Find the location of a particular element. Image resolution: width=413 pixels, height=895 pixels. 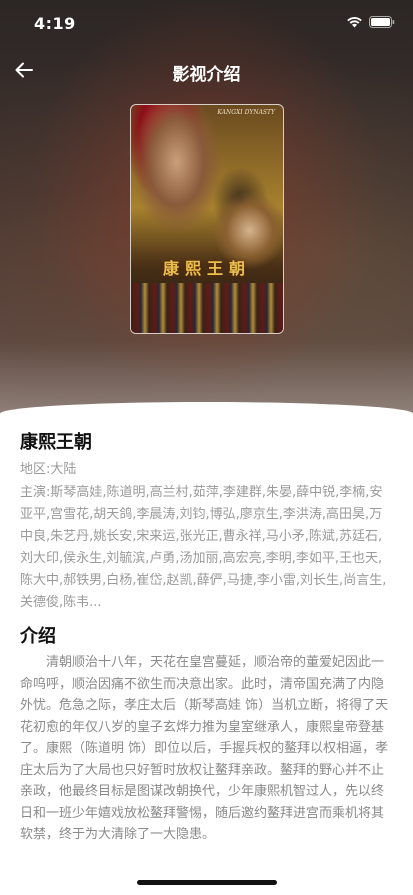

poster-english-title: KANGXI DYNASTY is located at coordinates (246, 112).